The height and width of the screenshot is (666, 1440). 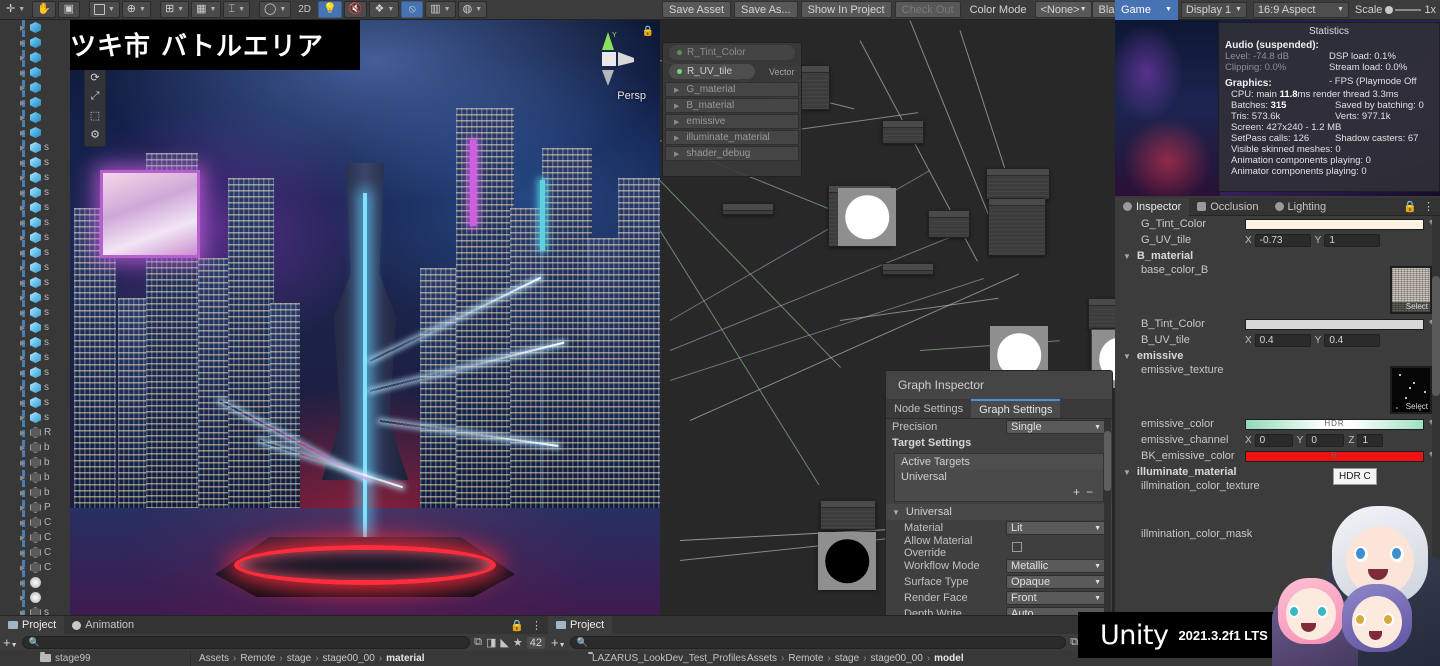 What do you see at coordinates (1334, 224) in the screenshot?
I see `g_tint_color-swatch` at bounding box center [1334, 224].